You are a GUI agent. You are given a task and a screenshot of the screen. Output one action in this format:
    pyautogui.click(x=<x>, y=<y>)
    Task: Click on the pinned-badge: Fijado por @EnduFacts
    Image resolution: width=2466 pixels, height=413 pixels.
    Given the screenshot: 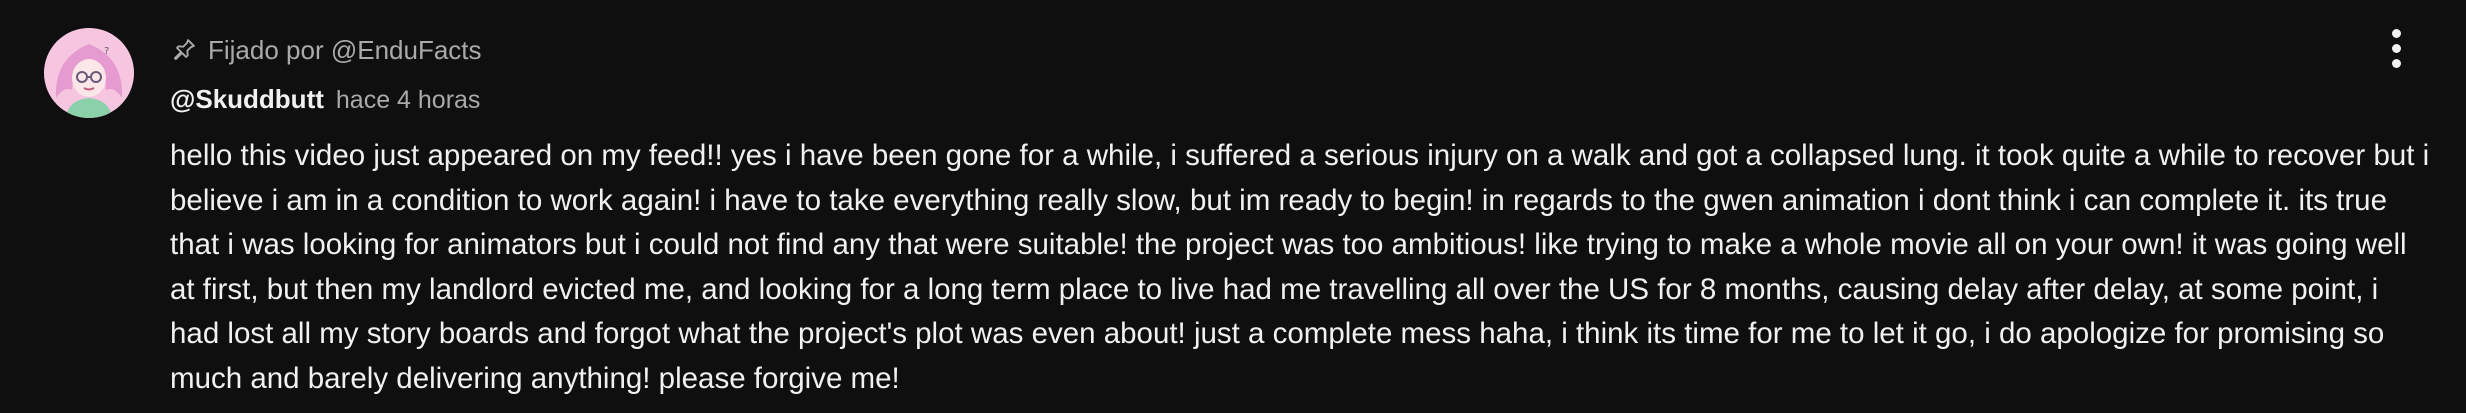 What is the action you would take?
    pyautogui.click(x=1295, y=50)
    